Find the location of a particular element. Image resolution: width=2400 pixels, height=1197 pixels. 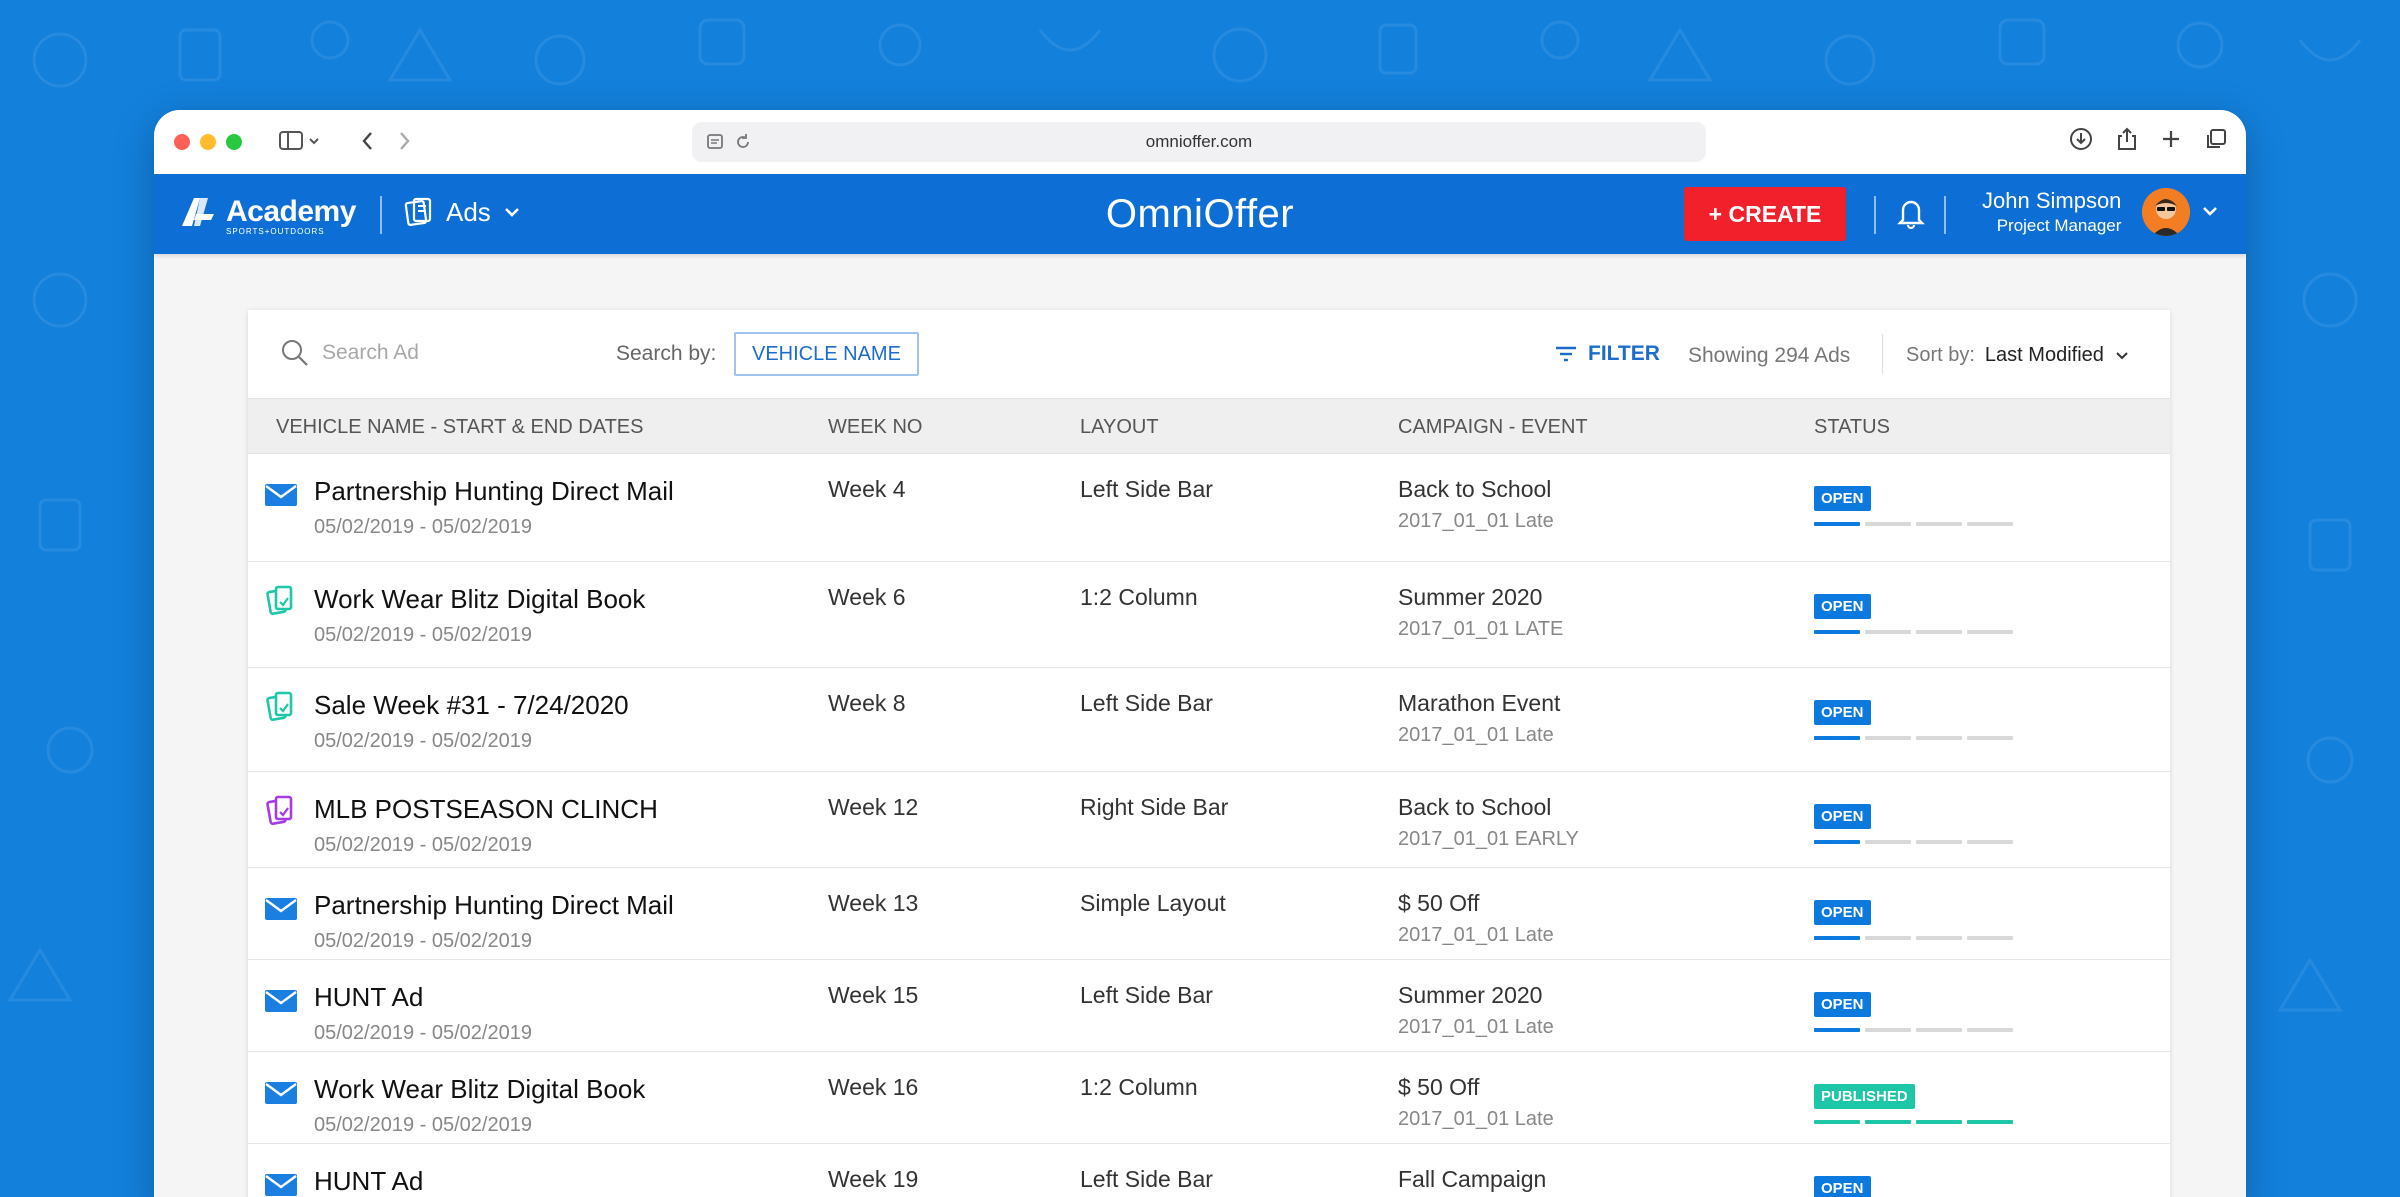

sort-dropdown: Sort by: Last Modified is located at coordinates (2018, 355).